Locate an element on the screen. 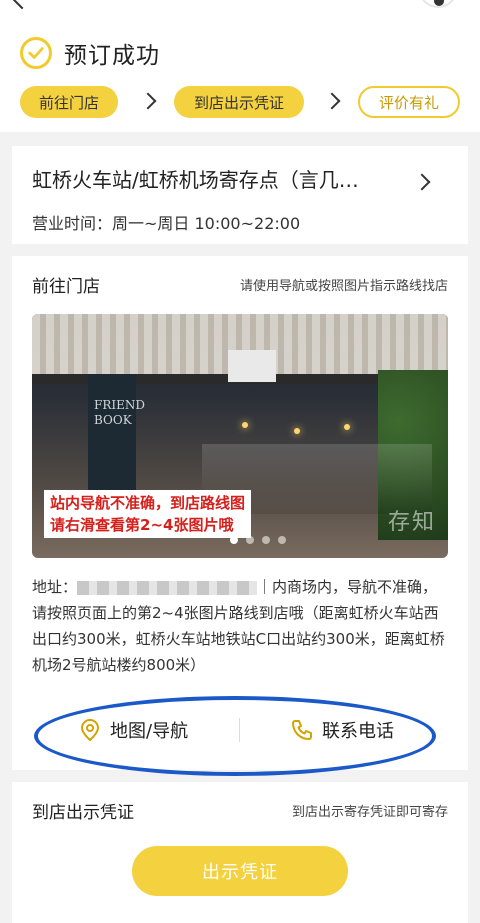  watermark: 存知 is located at coordinates (411, 522).